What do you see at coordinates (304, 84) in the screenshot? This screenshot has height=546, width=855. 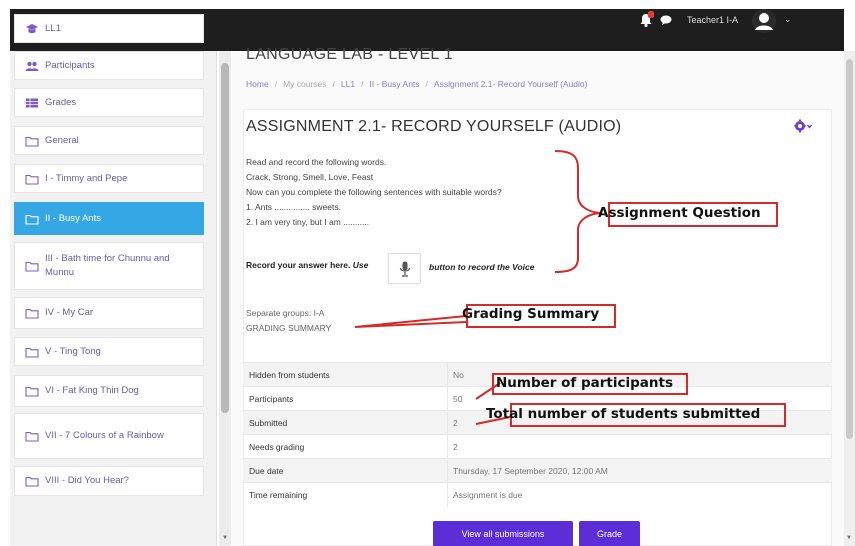 I see `breadcrumb-my-courses: My courses` at bounding box center [304, 84].